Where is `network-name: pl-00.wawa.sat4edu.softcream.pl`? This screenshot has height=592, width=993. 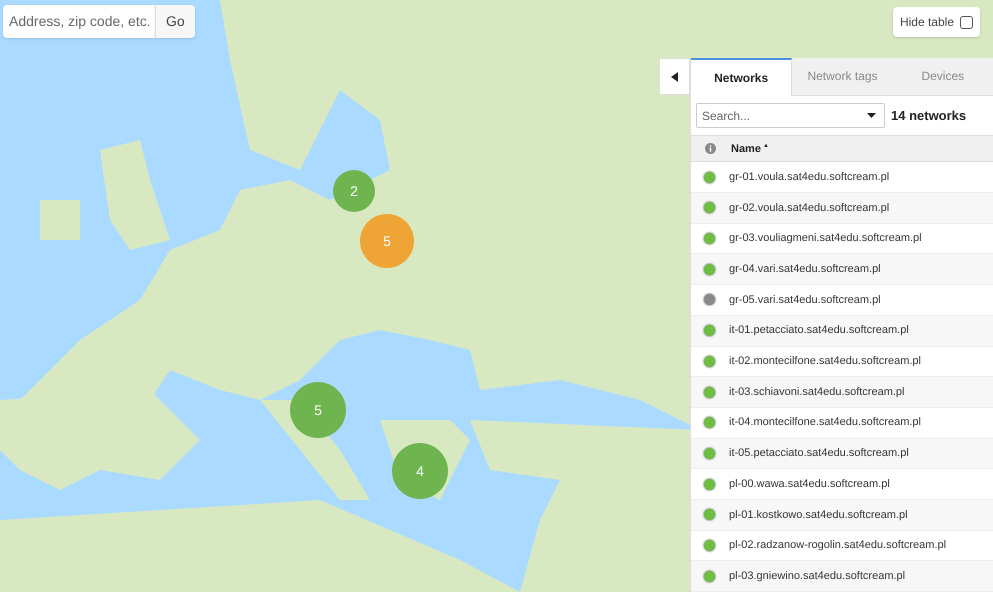
network-name: pl-00.wawa.sat4edu.softcream.pl is located at coordinates (809, 484).